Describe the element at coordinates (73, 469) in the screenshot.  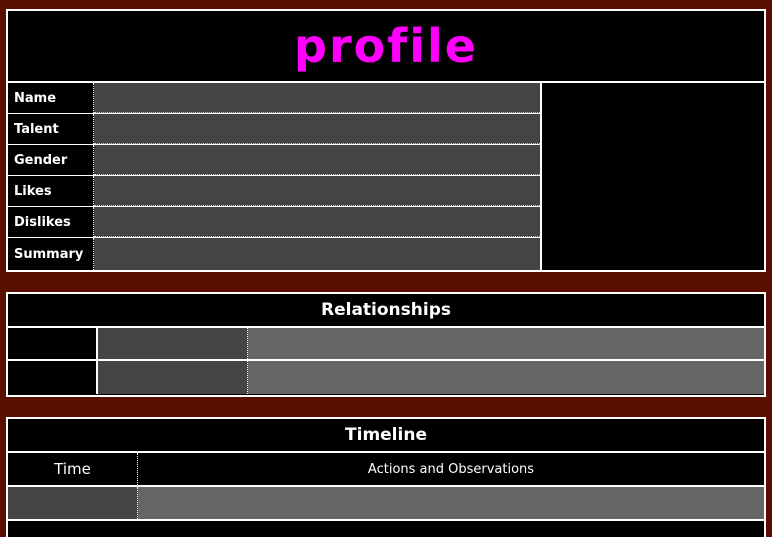
I see `timeline-col-time: Time` at that location.